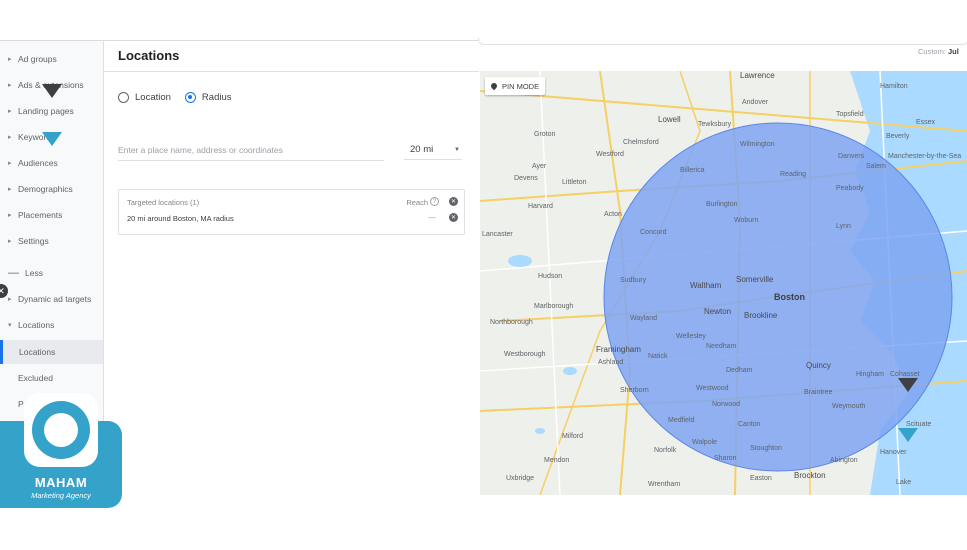 The height and width of the screenshot is (550, 967). Describe the element at coordinates (757, 144) in the screenshot. I see `map-label-wilmington: Wilmington` at that location.